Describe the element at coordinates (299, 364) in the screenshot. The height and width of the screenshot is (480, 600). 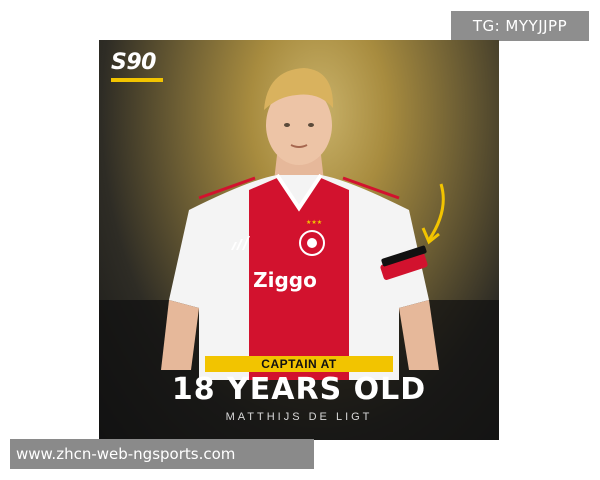
I see `caption-ribbon: CAPTAIN AT` at that location.